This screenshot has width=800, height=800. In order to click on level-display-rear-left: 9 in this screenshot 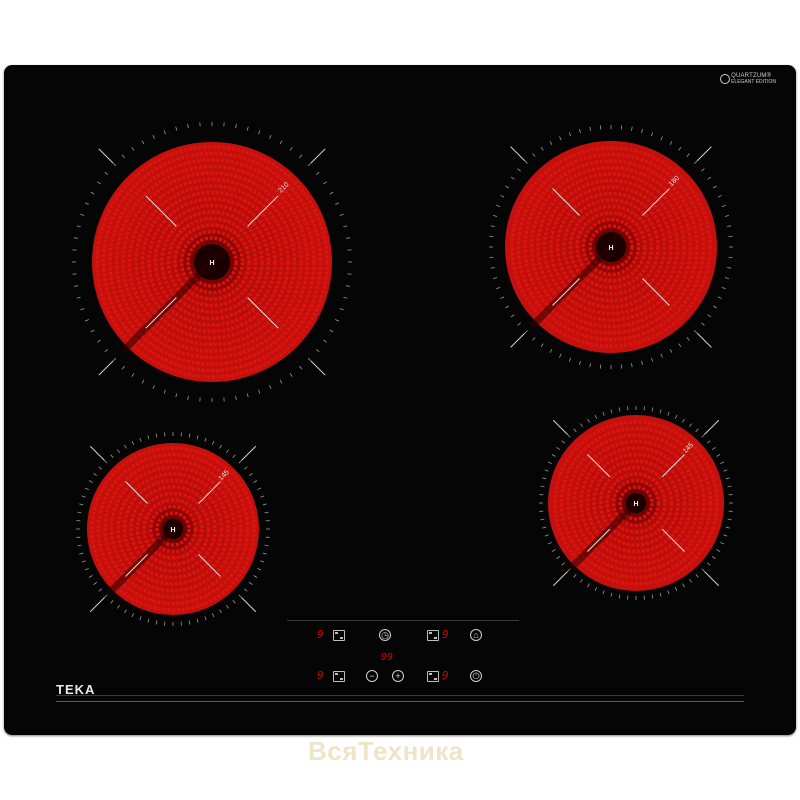, I will do `click(320, 634)`.